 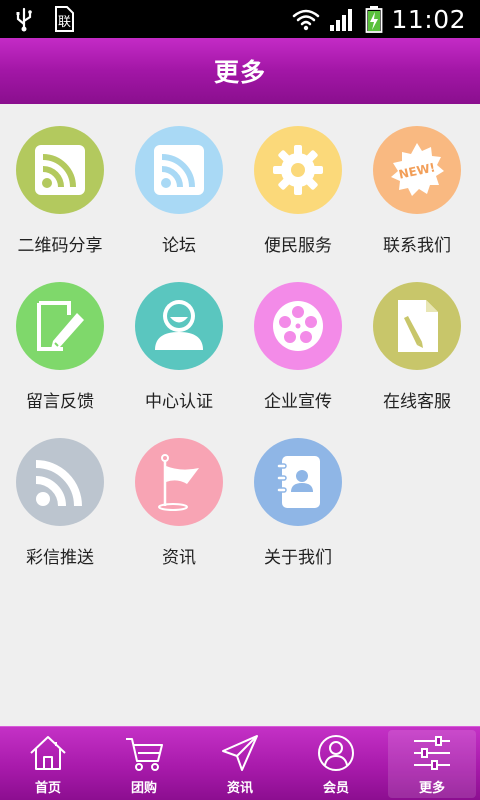 I want to click on tile-services: 便民服务, so click(x=298, y=182).